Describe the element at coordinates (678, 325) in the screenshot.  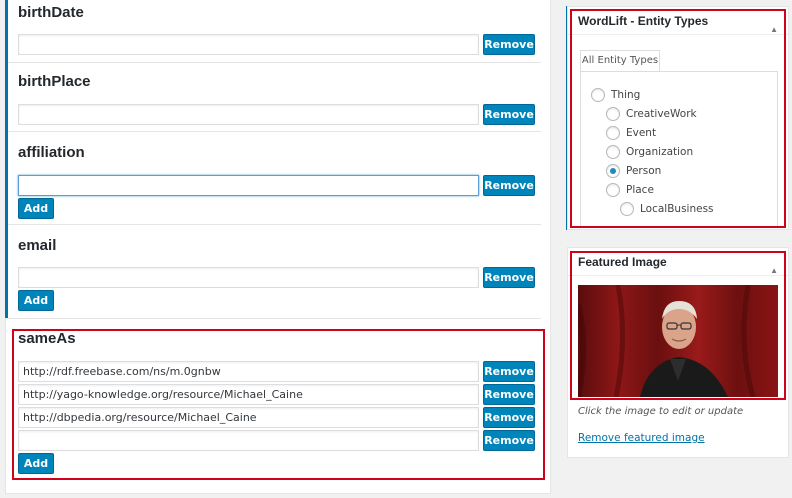
I see `featured-image-highlight` at that location.